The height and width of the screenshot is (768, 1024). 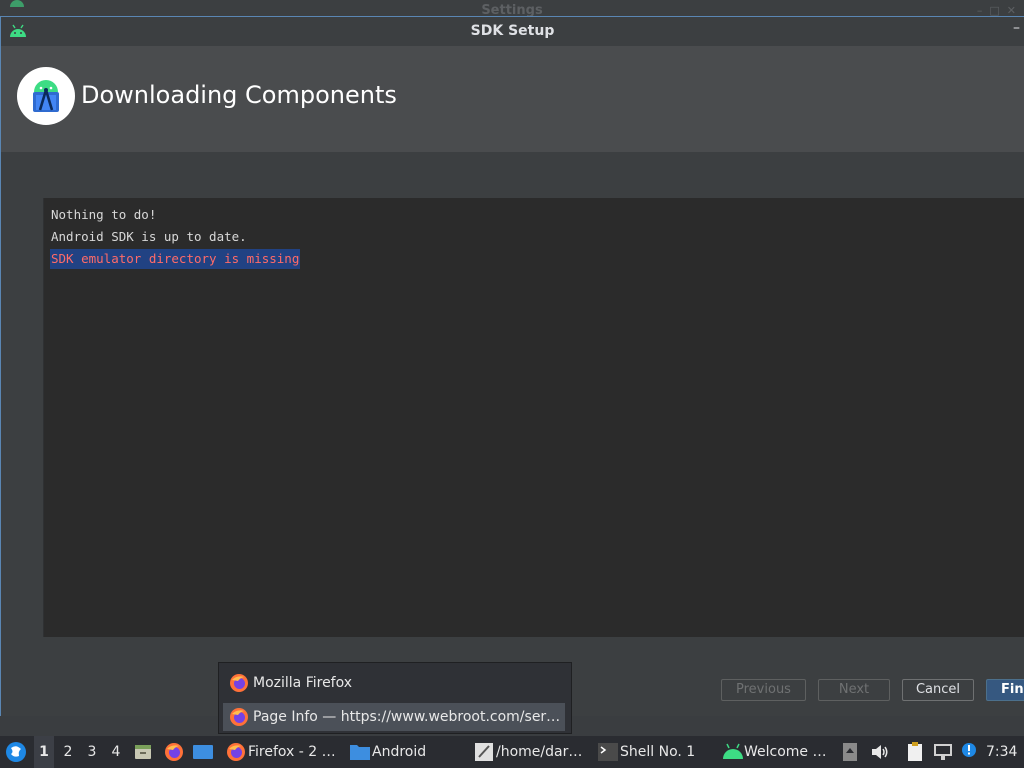 I want to click on file-cabinet-icon, so click(x=143, y=752).